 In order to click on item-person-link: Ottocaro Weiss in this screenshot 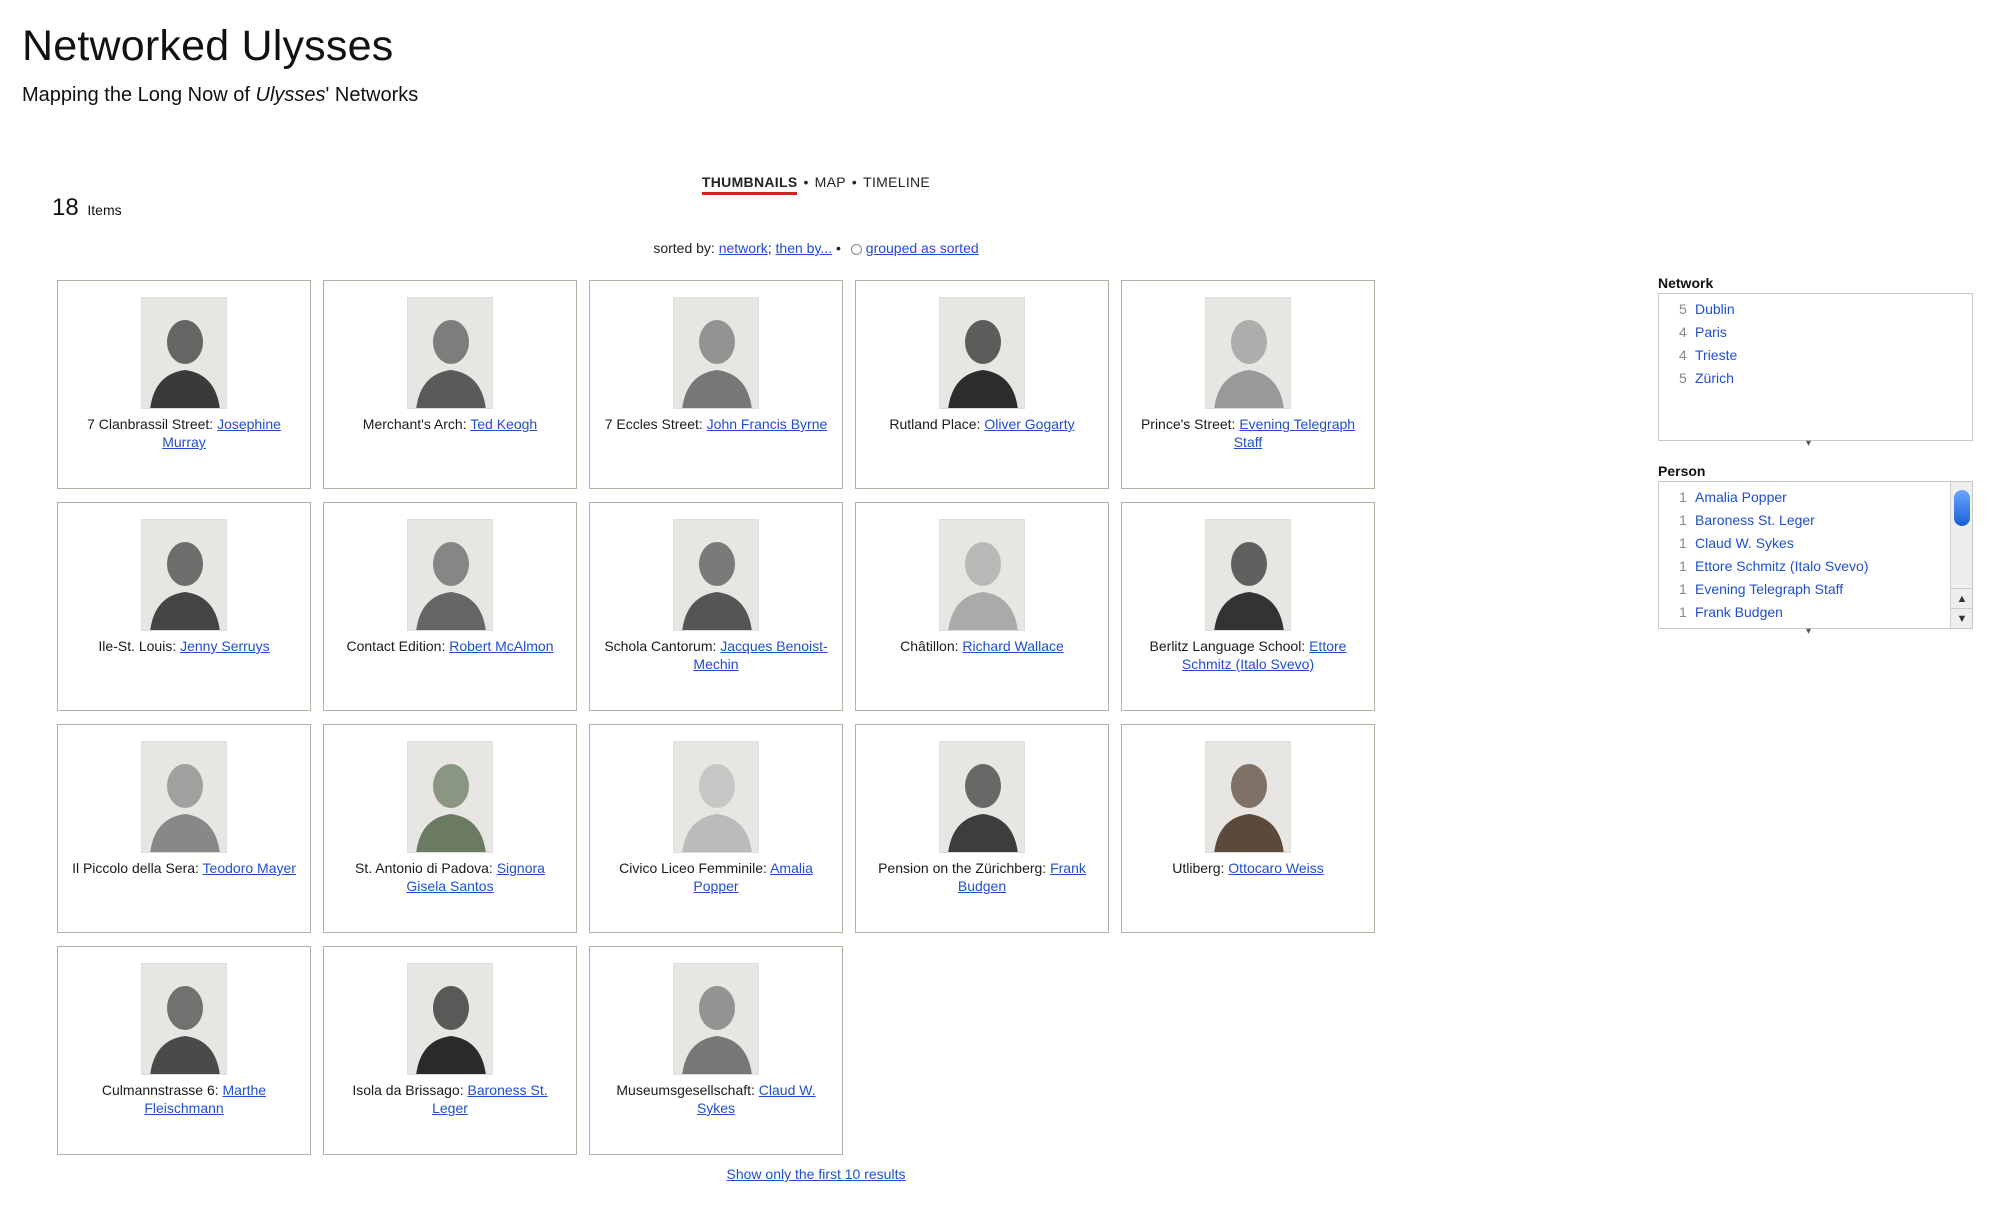, I will do `click(1275, 868)`.